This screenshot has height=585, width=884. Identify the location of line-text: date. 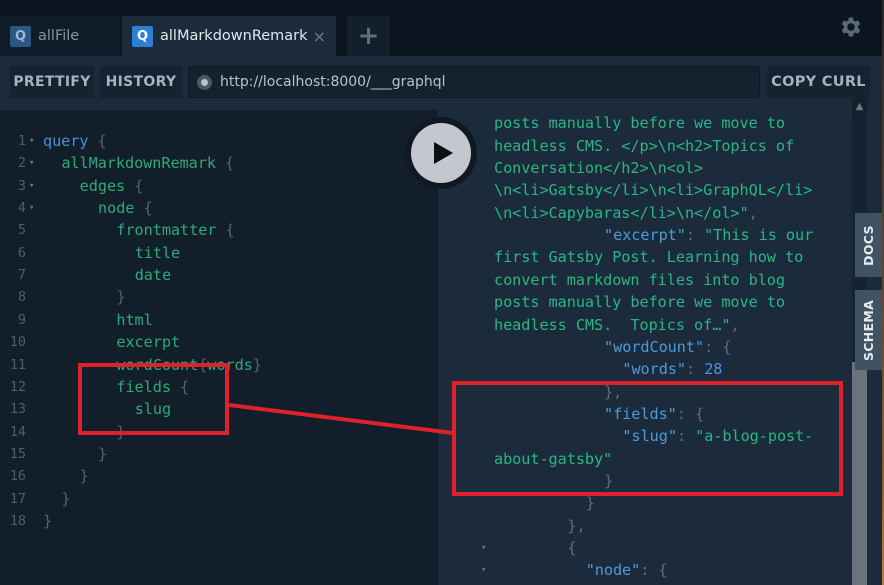
(153, 275).